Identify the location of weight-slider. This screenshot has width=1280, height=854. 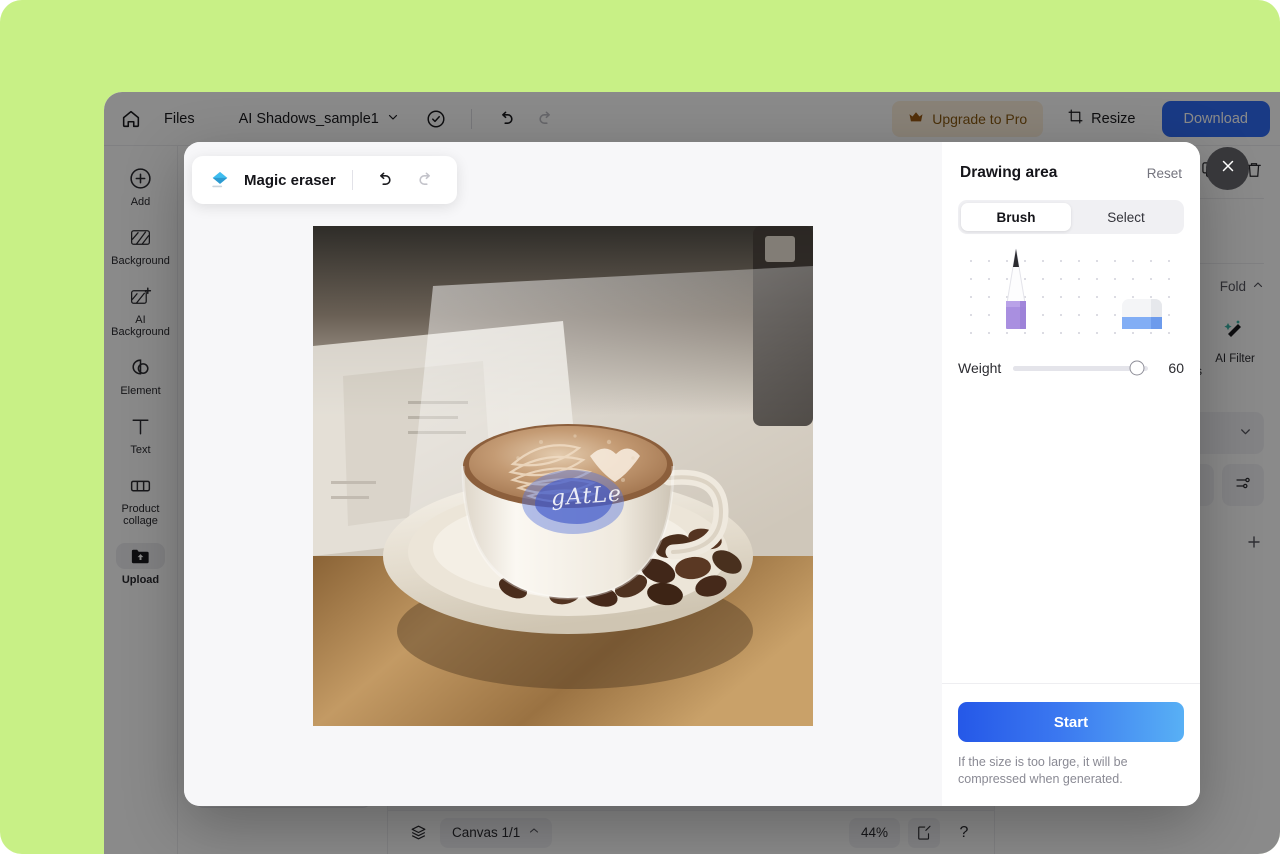
(1080, 368).